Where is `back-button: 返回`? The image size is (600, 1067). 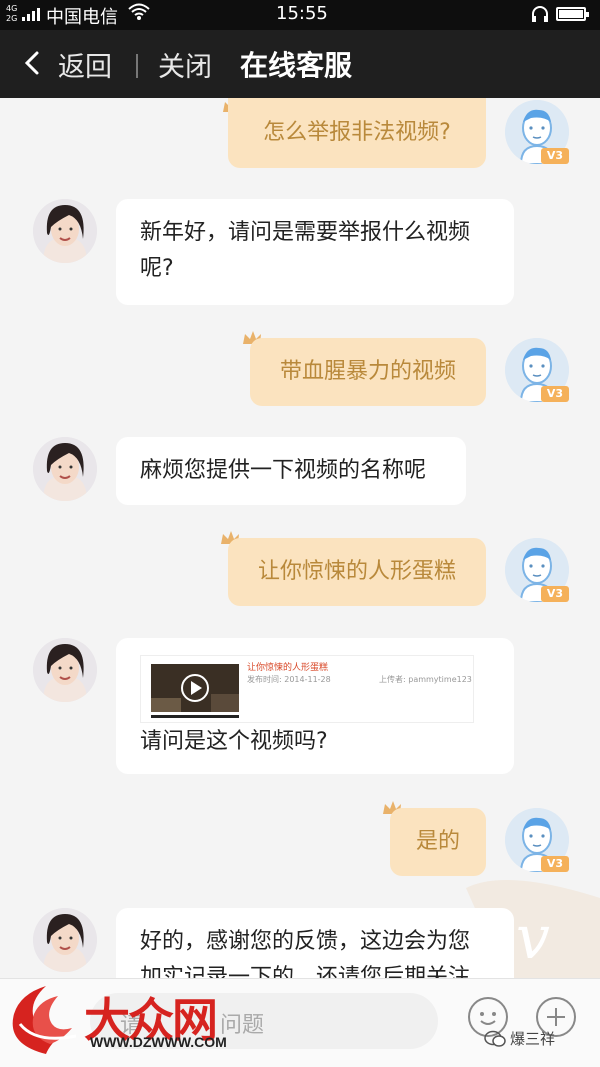
back-button: 返回 is located at coordinates (85, 64).